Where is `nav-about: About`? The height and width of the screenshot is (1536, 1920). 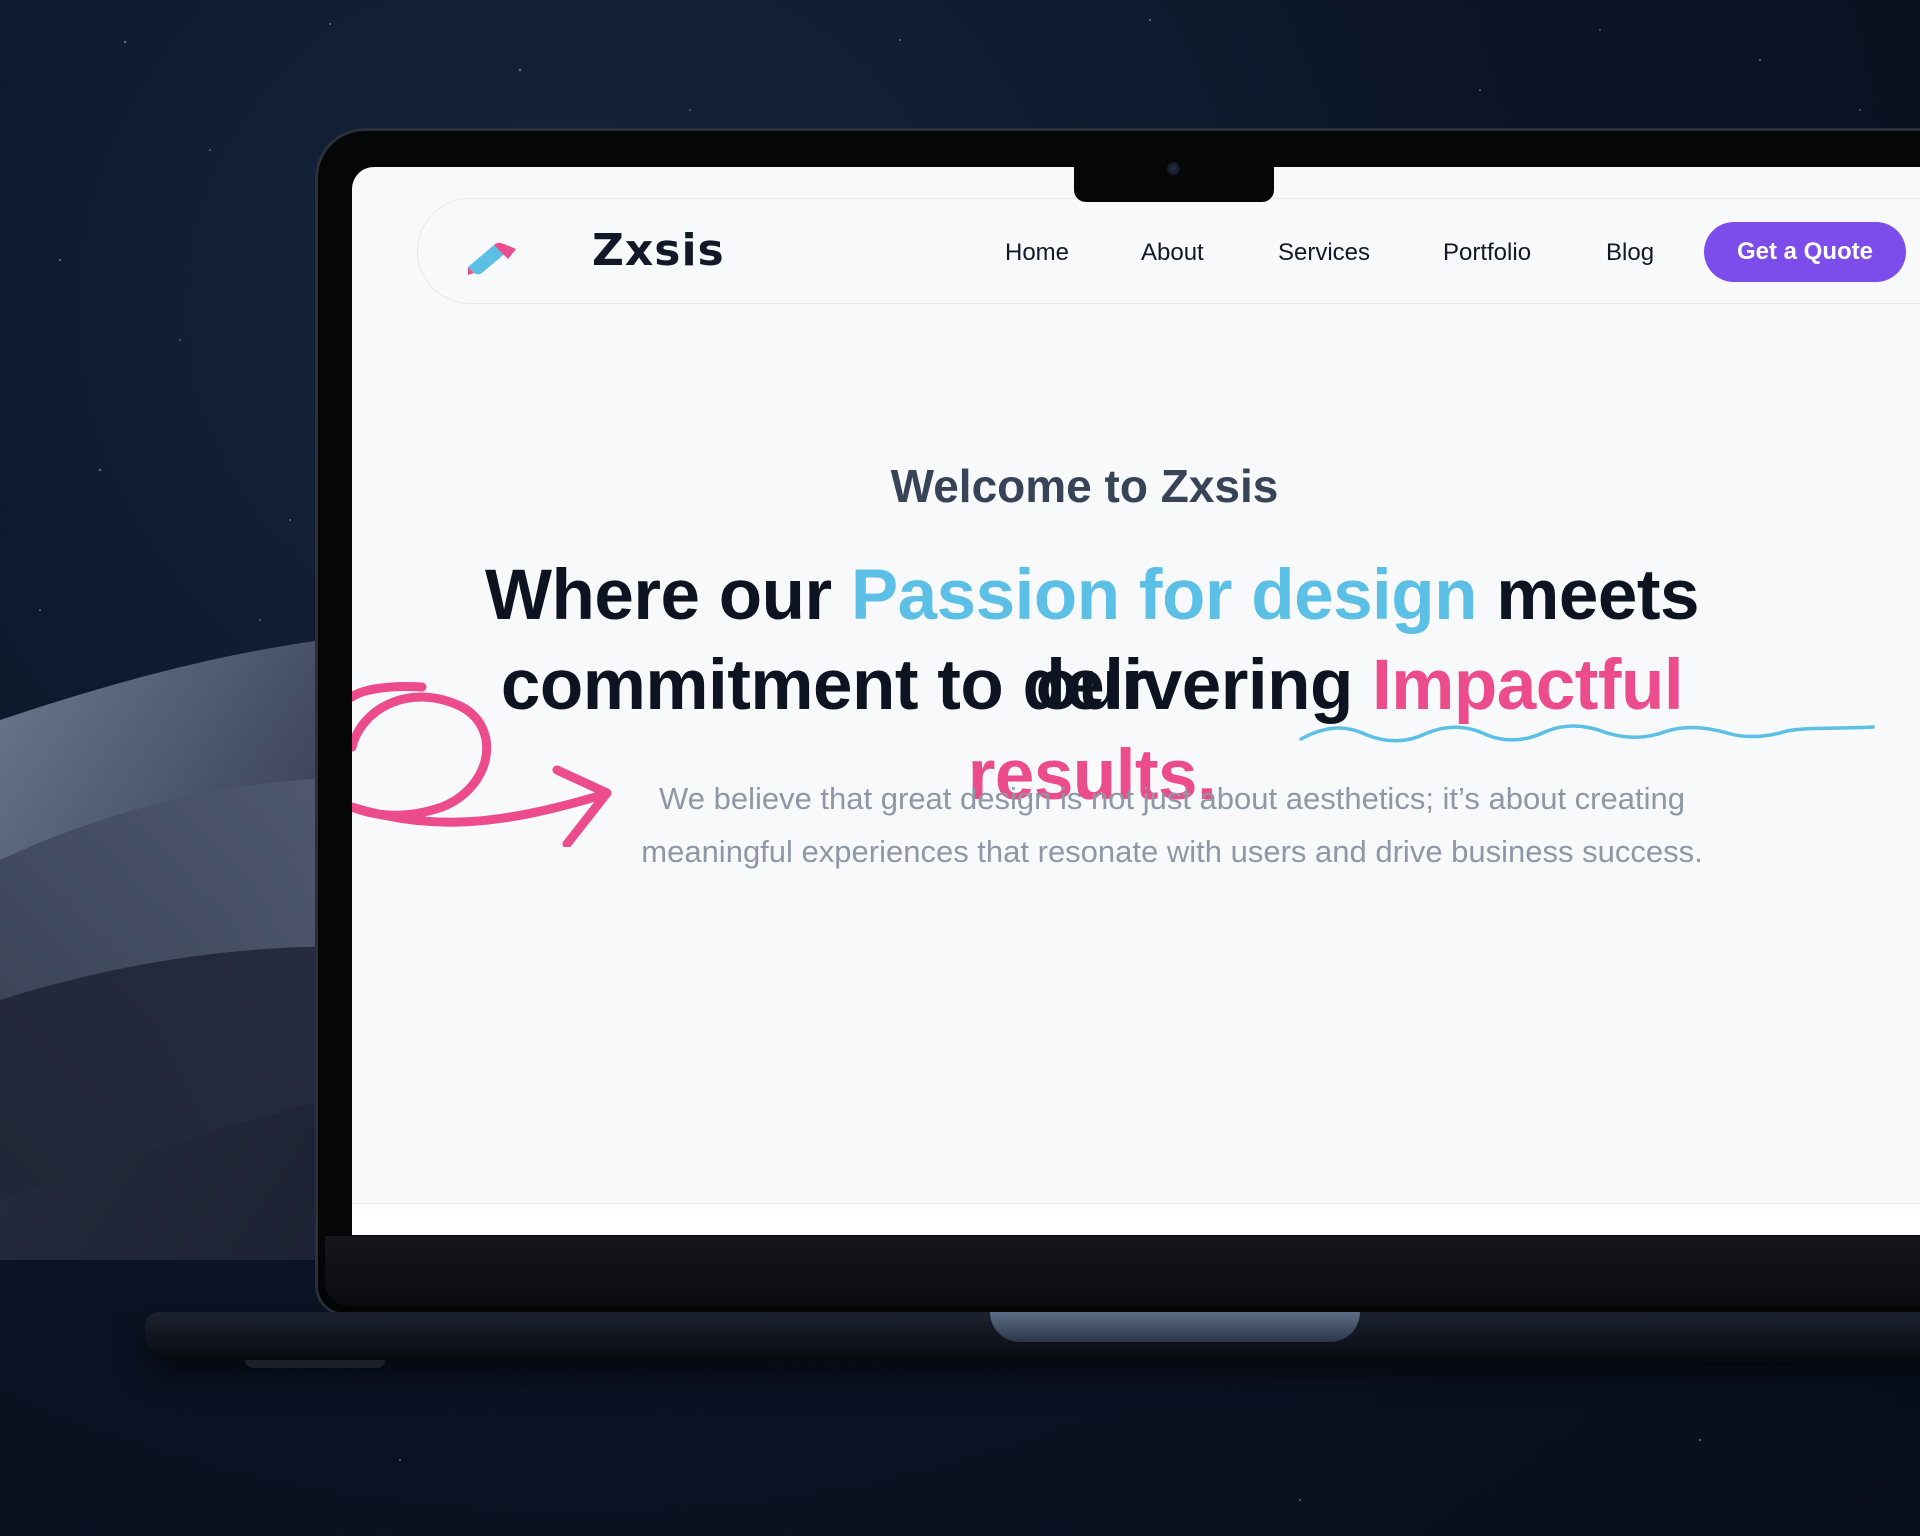
nav-about: About is located at coordinates (1172, 253).